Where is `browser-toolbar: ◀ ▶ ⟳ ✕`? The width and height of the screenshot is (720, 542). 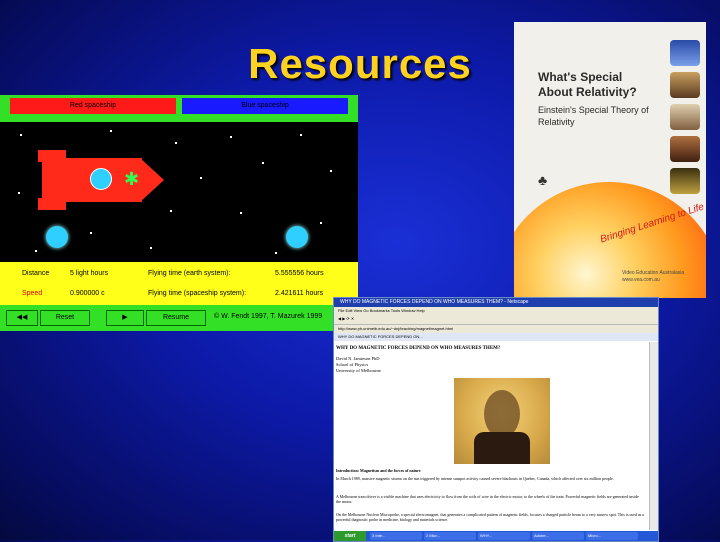 browser-toolbar: ◀ ▶ ⟳ ✕ is located at coordinates (496, 319).